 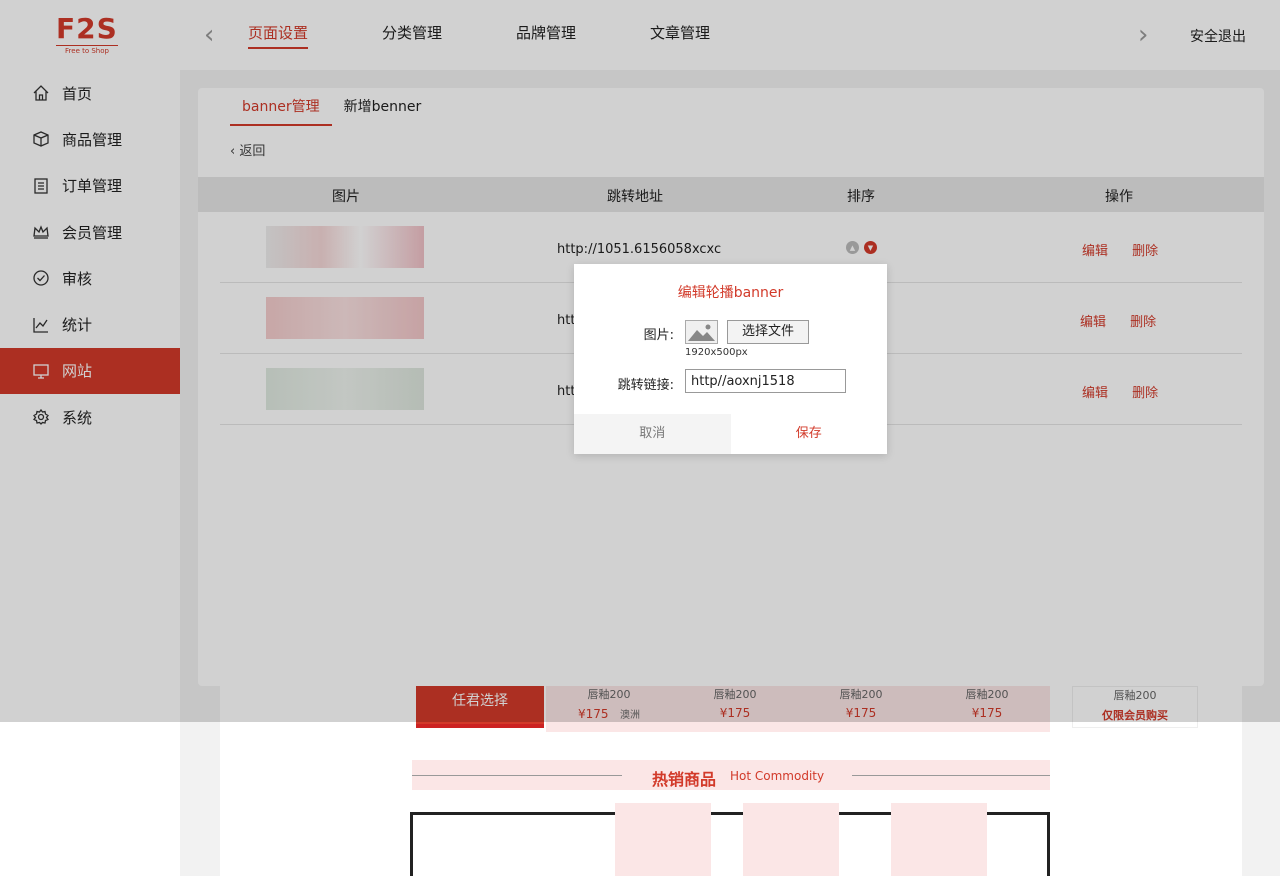 What do you see at coordinates (701, 332) in the screenshot?
I see `image-placeholder-icon` at bounding box center [701, 332].